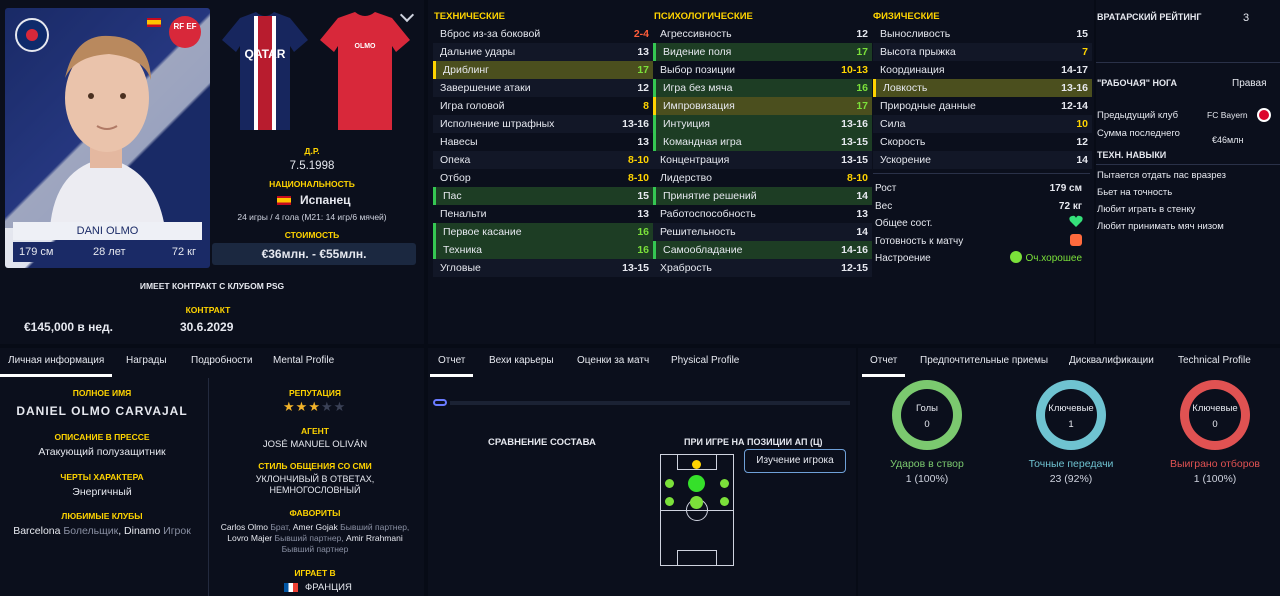 The height and width of the screenshot is (596, 1280). What do you see at coordinates (543, 88) in the screenshot?
I see `attribute-row: Завершение атаки 12` at bounding box center [543, 88].